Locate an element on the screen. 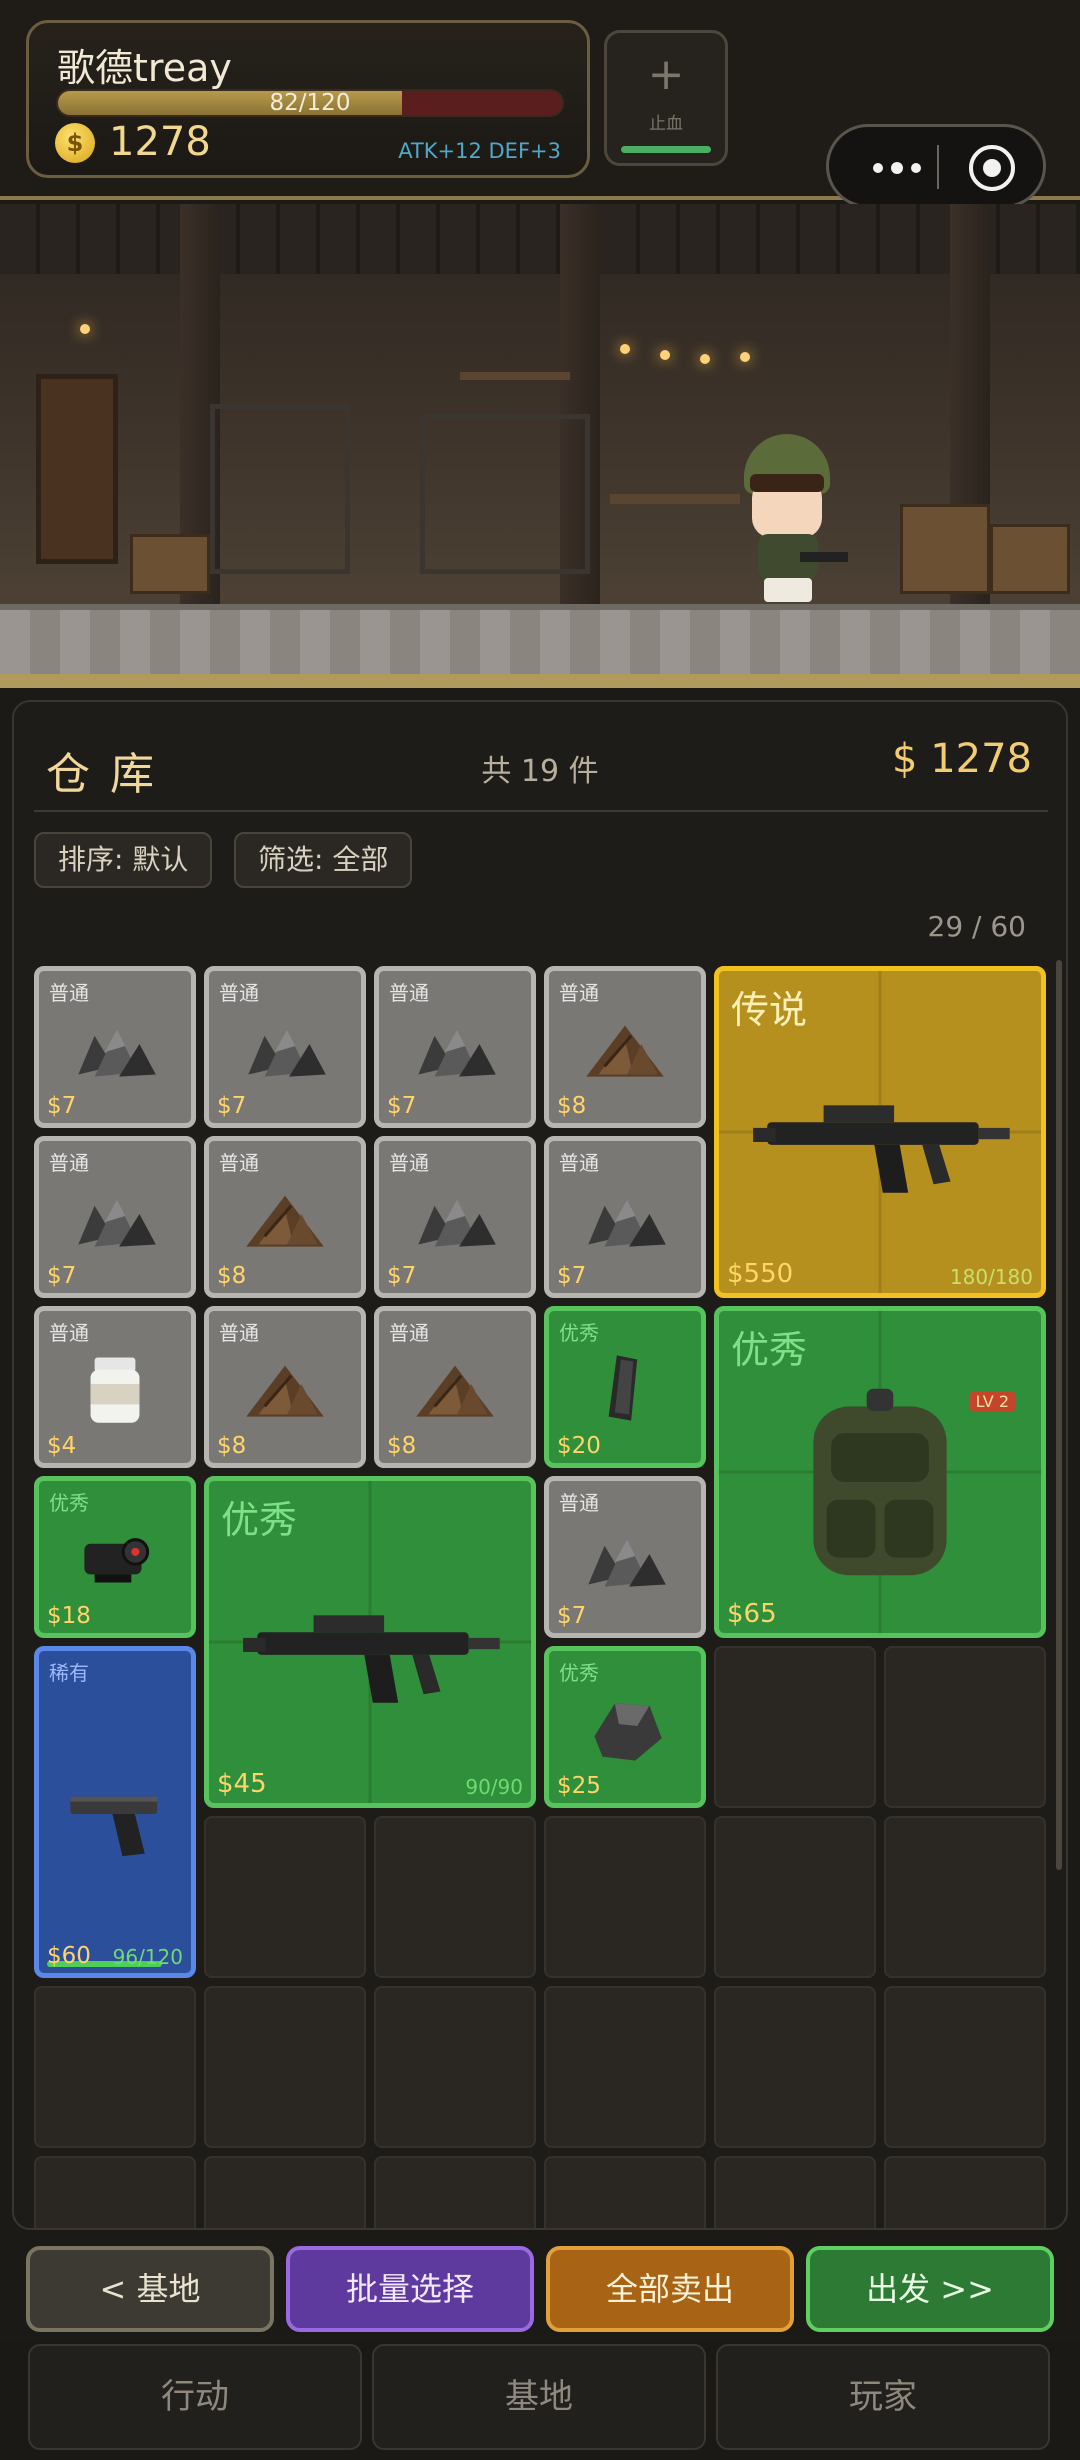 The width and height of the screenshot is (1080, 2460). heal-cooldown-bar is located at coordinates (666, 149).